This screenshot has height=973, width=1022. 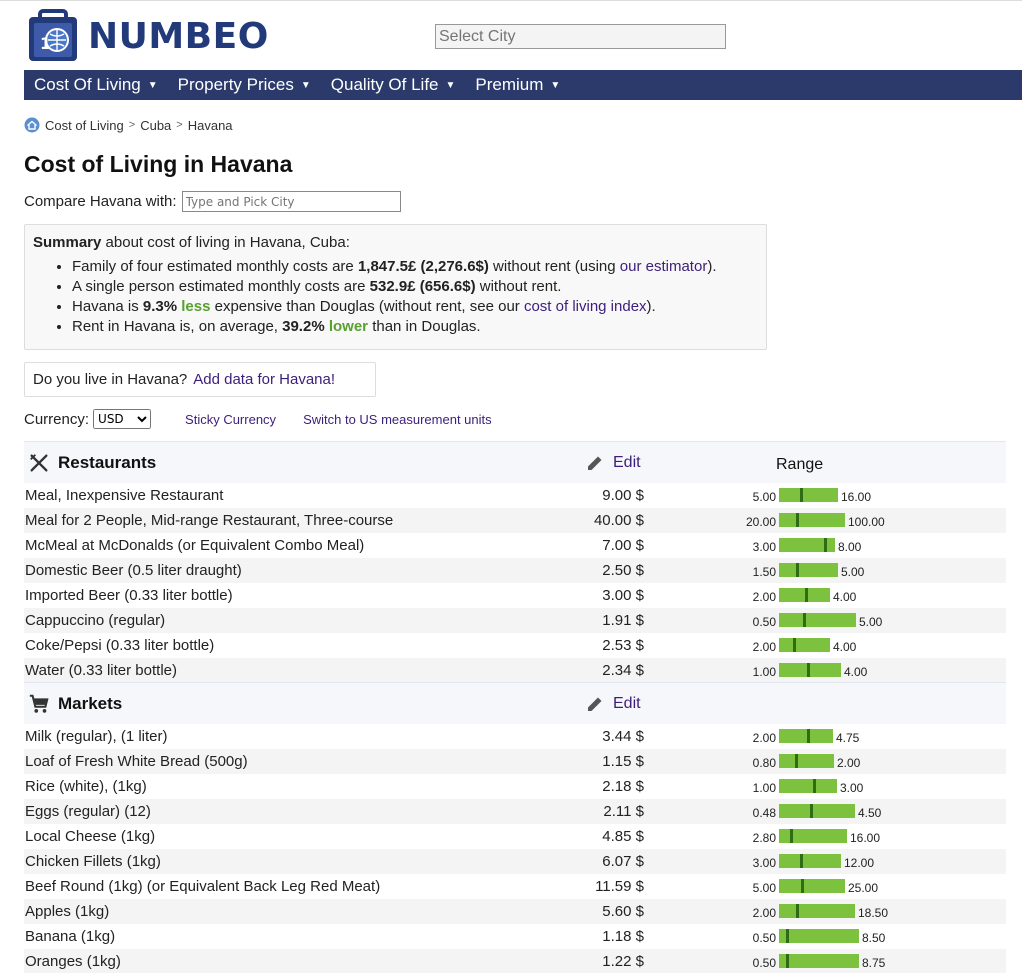 I want to click on item-name: Water (0.33 liter bottle), so click(x=101, y=670).